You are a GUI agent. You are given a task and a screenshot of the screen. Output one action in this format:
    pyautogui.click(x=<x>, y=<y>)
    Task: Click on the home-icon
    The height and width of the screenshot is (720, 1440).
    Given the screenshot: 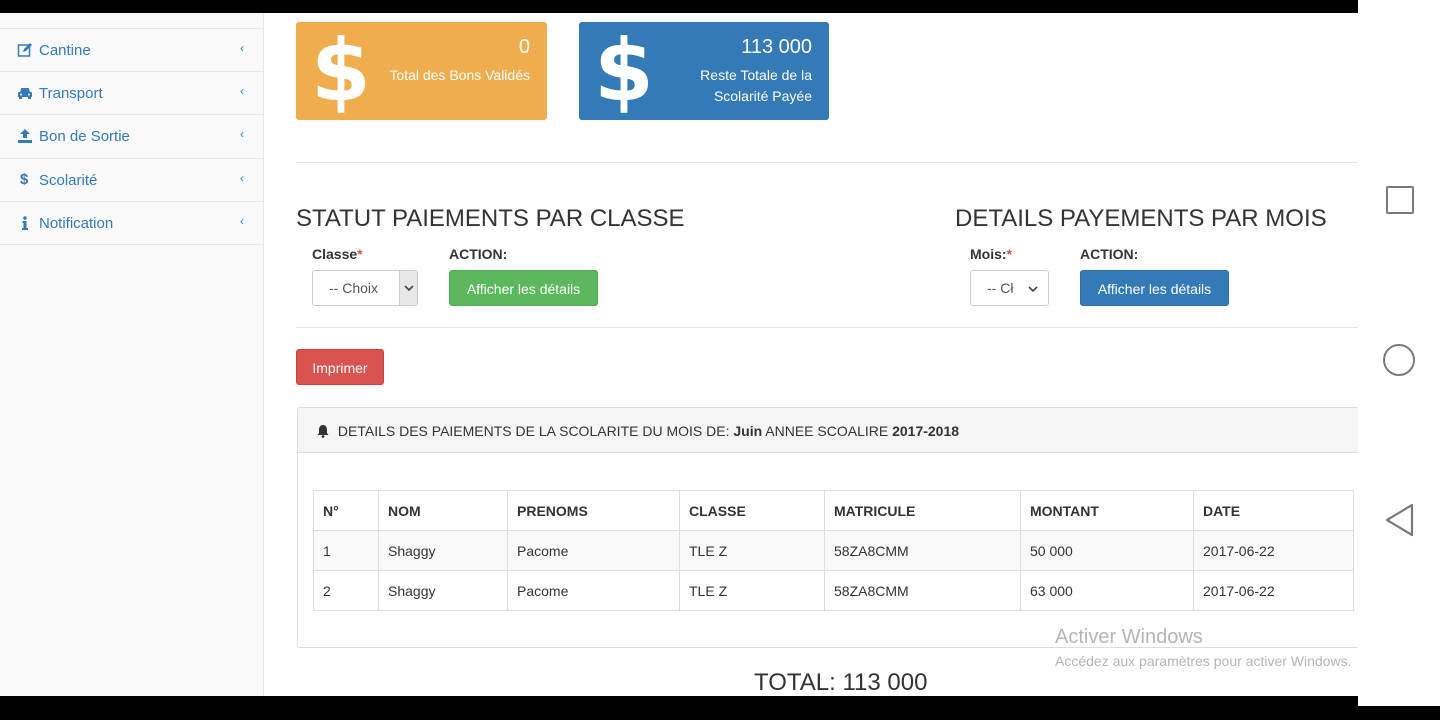 What is the action you would take?
    pyautogui.click(x=1399, y=360)
    